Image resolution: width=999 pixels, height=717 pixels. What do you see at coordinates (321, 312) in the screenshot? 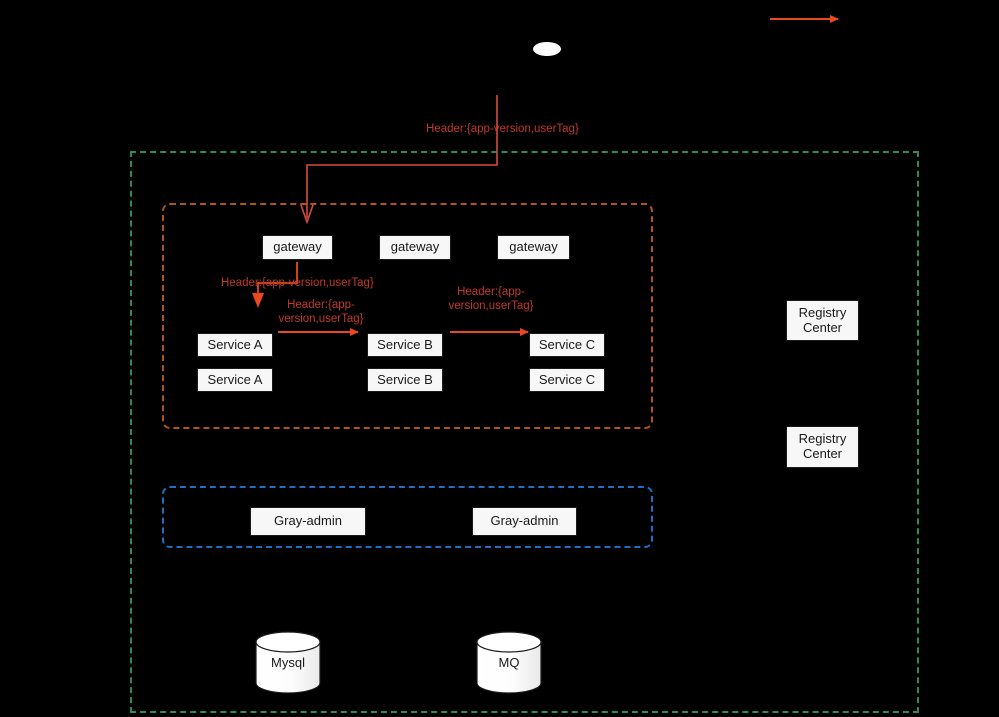
I see `service-a-to-b-label: Header:{app- version,userTag}` at bounding box center [321, 312].